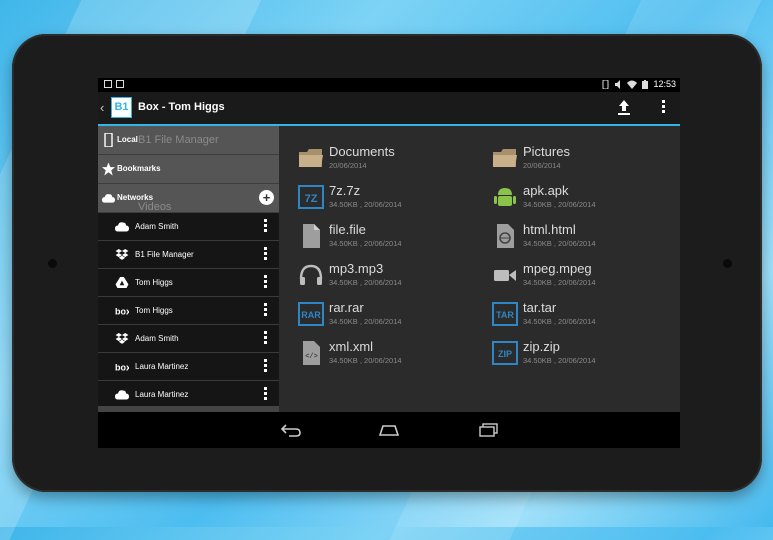  Describe the element at coordinates (542, 165) in the screenshot. I see `file-meta: 20/06/2014` at that location.